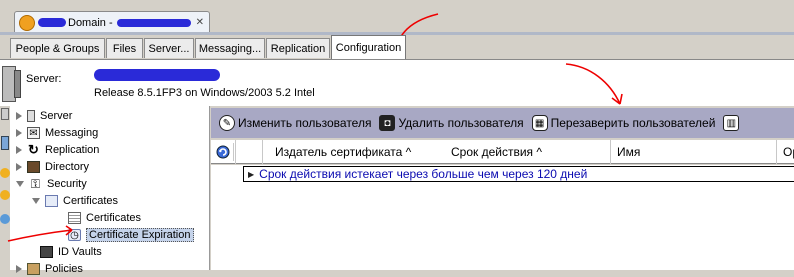 The width and height of the screenshot is (794, 277). I want to click on tree-item-server: Server, so click(44, 116).